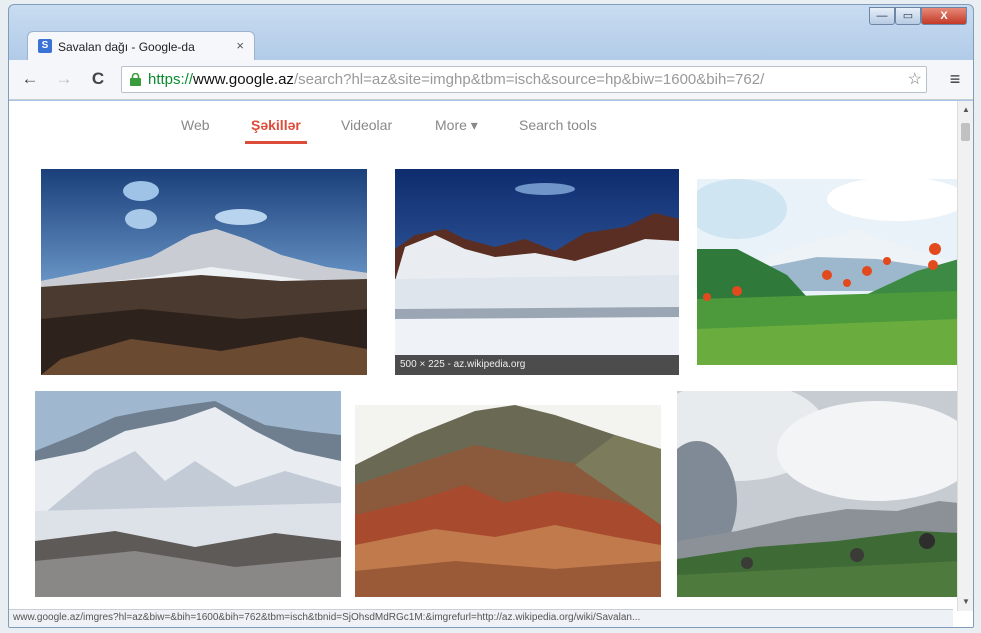 The width and height of the screenshot is (981, 633). What do you see at coordinates (276, 142) in the screenshot?
I see `active-tab-underline` at bounding box center [276, 142].